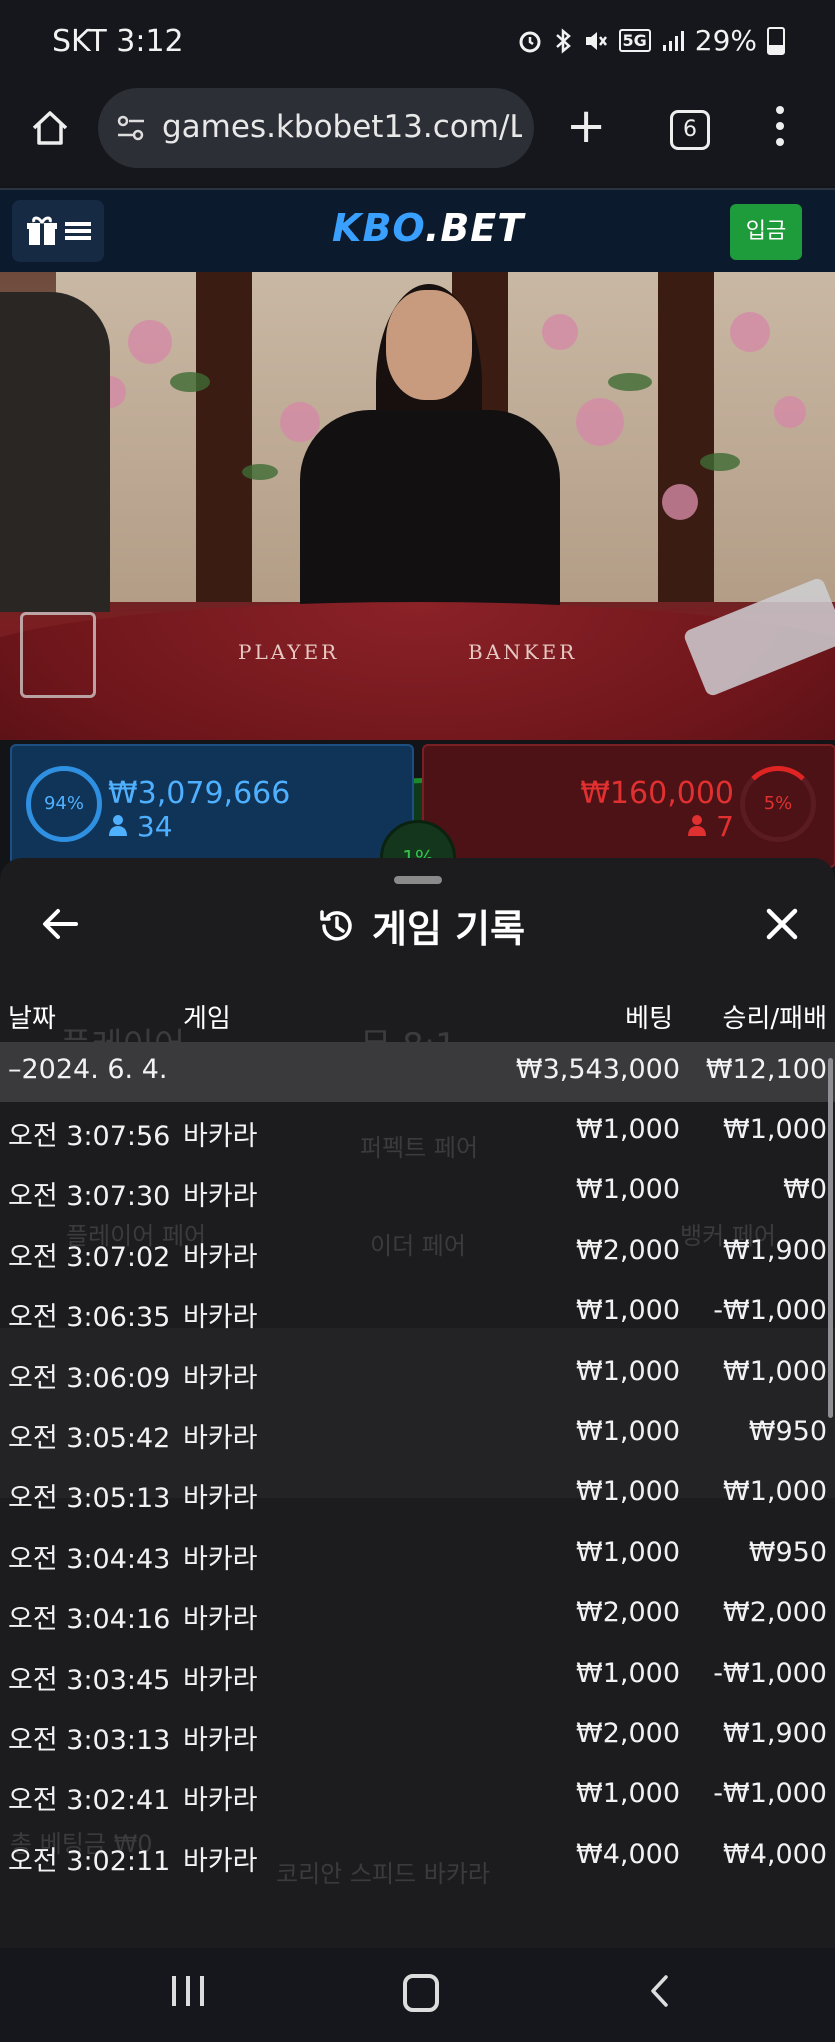  I want to click on status-icons: 5G 29%, so click(651, 40).